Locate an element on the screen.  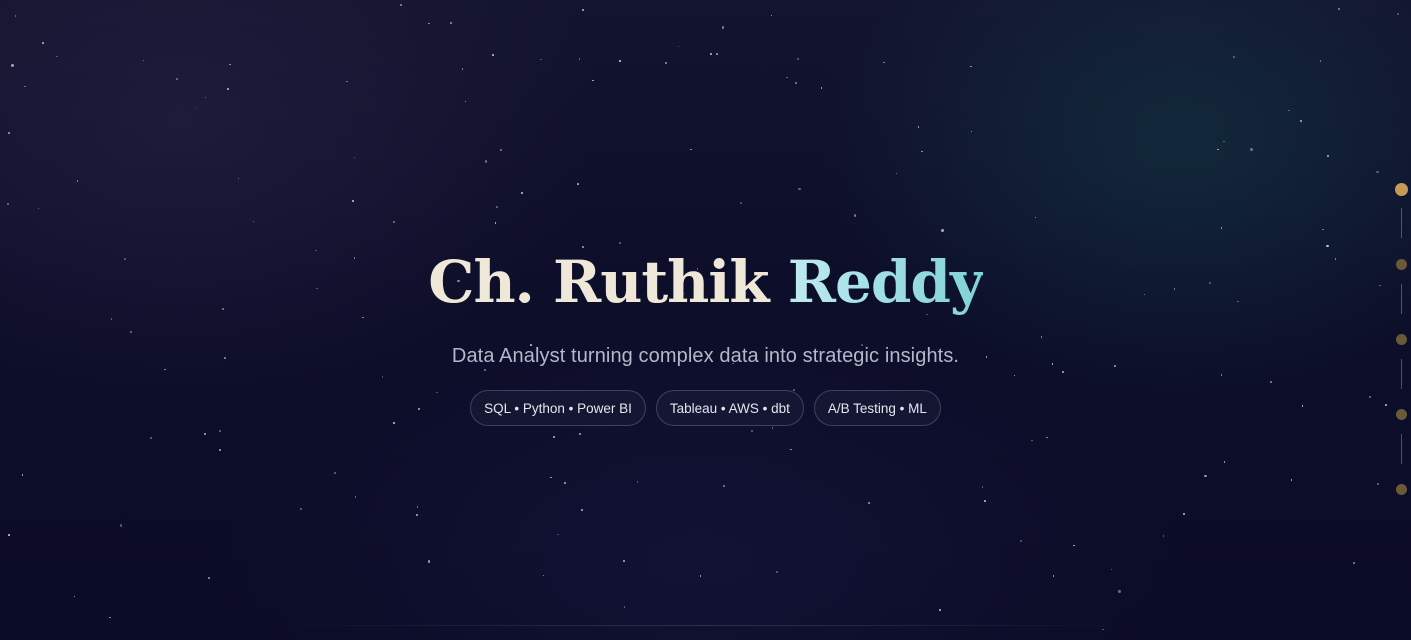
hero-name: Ch. Ruthik Reddy is located at coordinates (705, 282).